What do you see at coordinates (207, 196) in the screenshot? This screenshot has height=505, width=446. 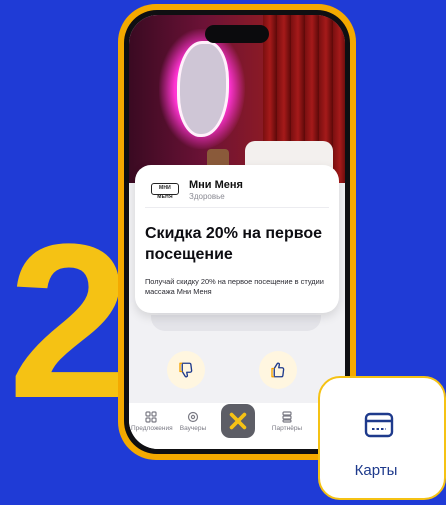 I see `merchant-category: Здоровье` at bounding box center [207, 196].